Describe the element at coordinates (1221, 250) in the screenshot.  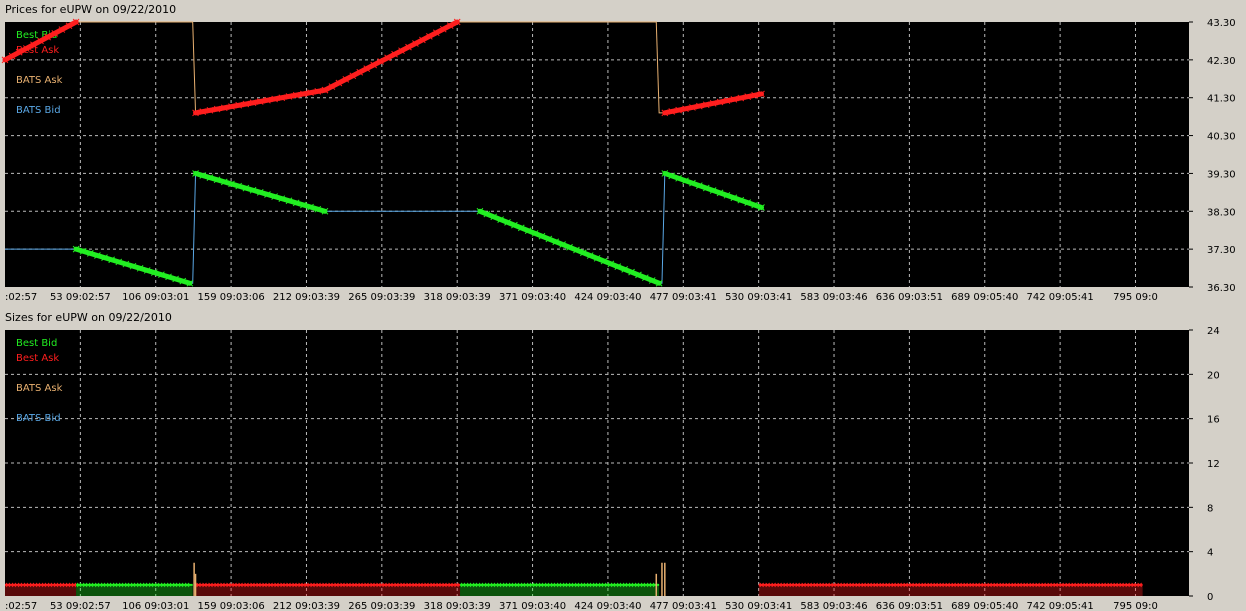
I see `y-tick-label: 37.30` at that location.